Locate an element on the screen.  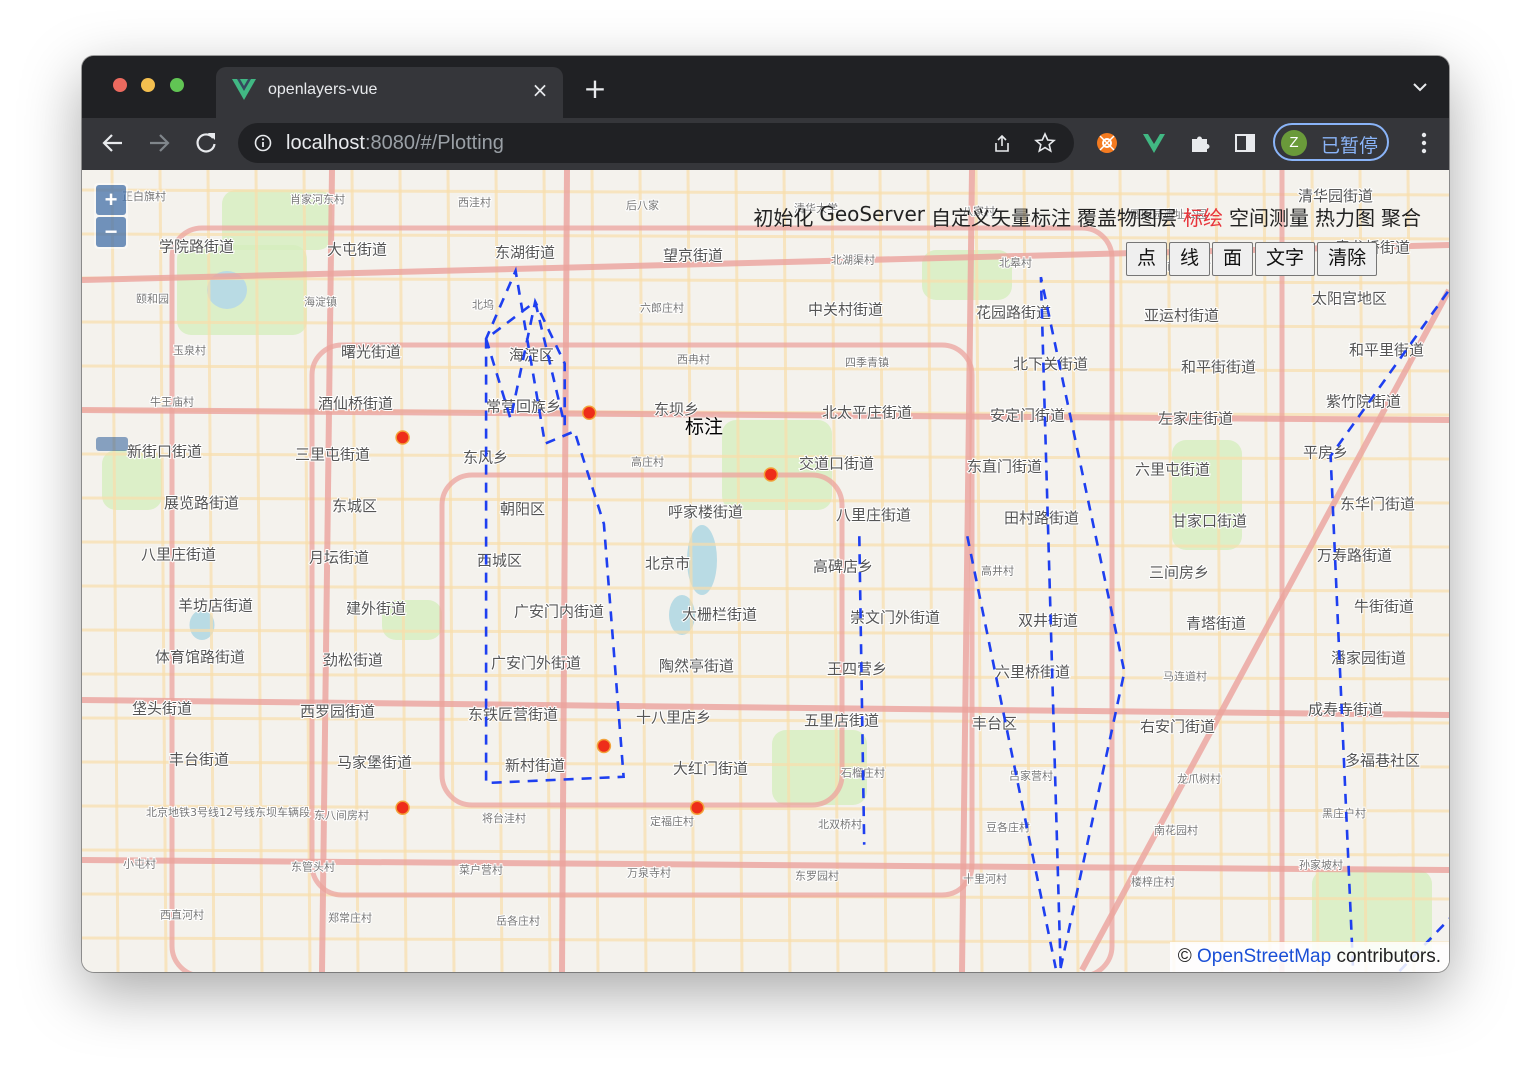
browser-toolbar: localhost:8080/#/Plotting Z 已暂停 is located at coordinates (765, 144).